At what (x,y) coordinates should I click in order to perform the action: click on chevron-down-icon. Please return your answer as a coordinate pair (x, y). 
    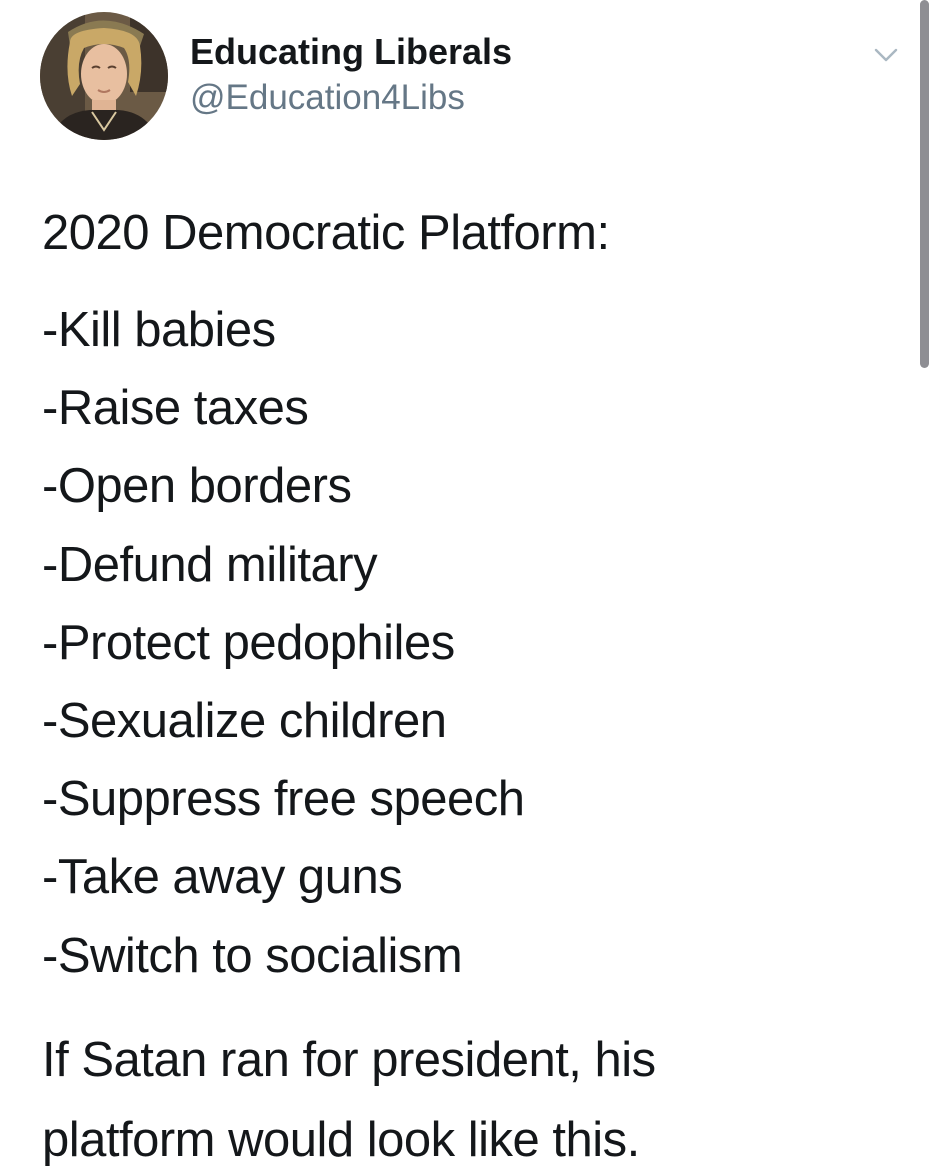
    Looking at the image, I should click on (886, 55).